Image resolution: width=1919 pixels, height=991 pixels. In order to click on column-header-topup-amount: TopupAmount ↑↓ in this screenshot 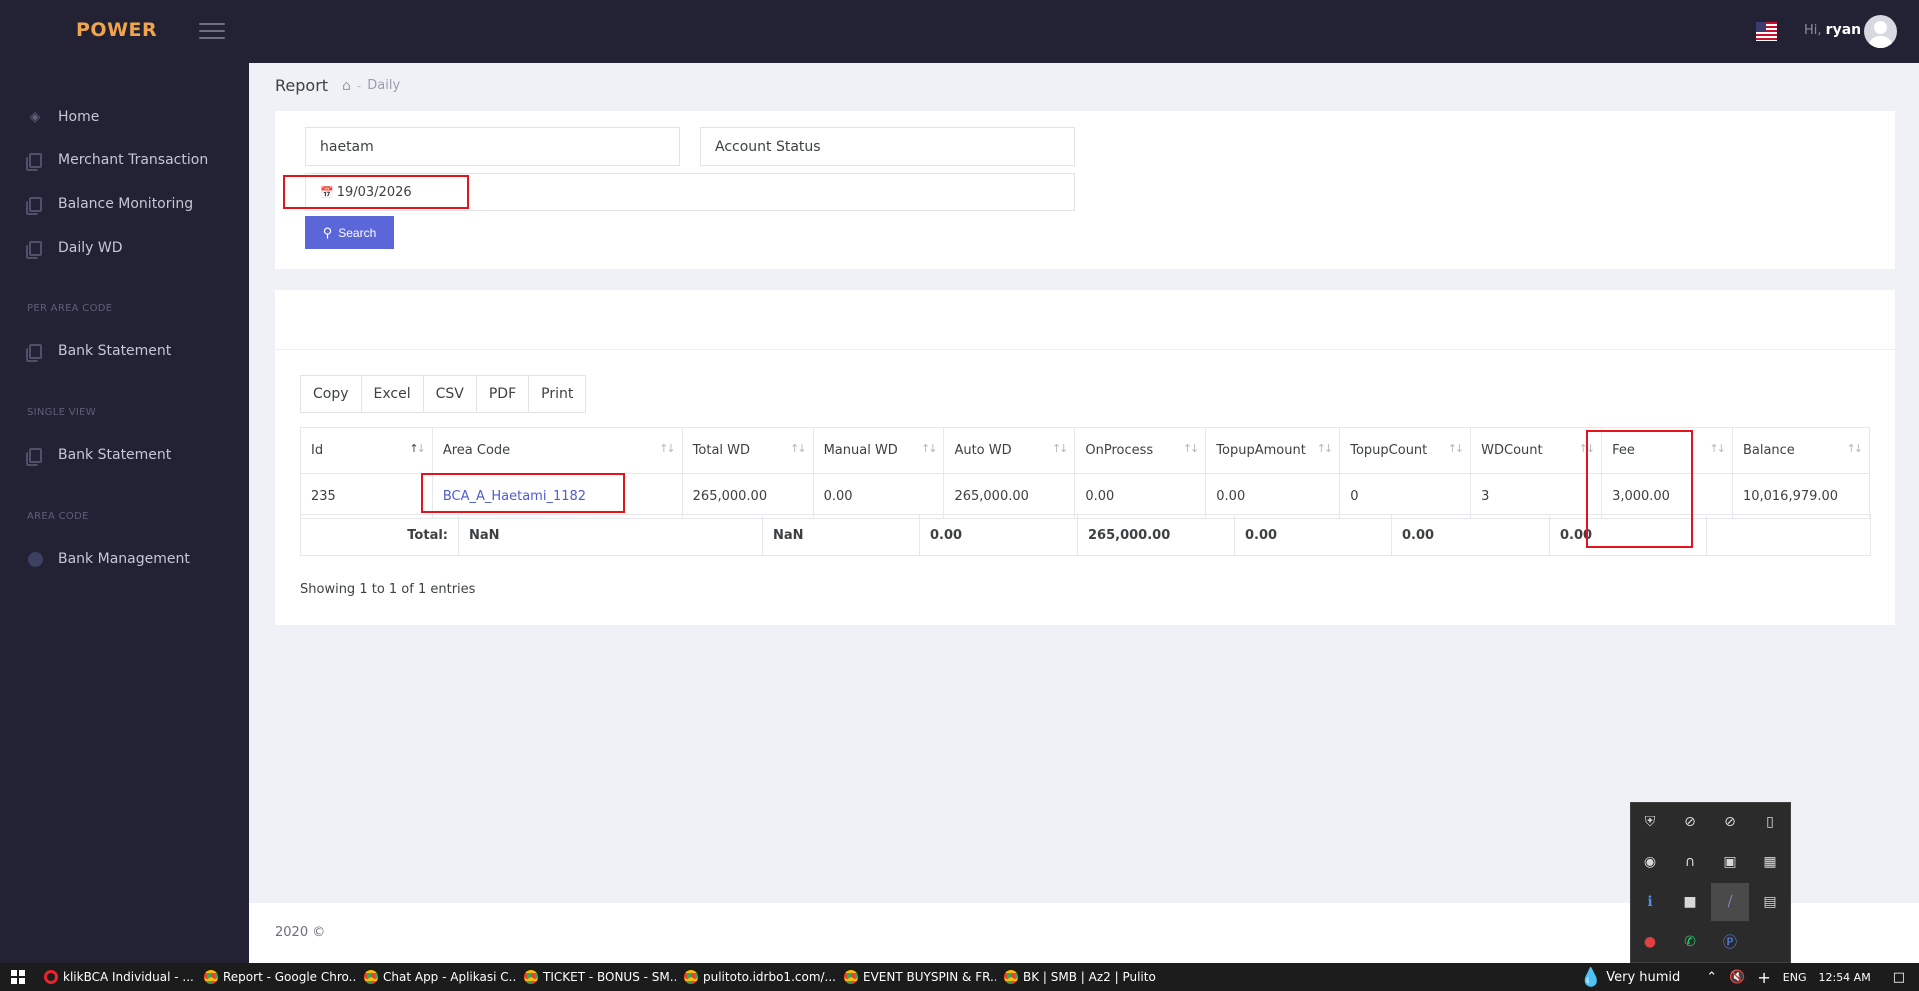, I will do `click(1273, 450)`.